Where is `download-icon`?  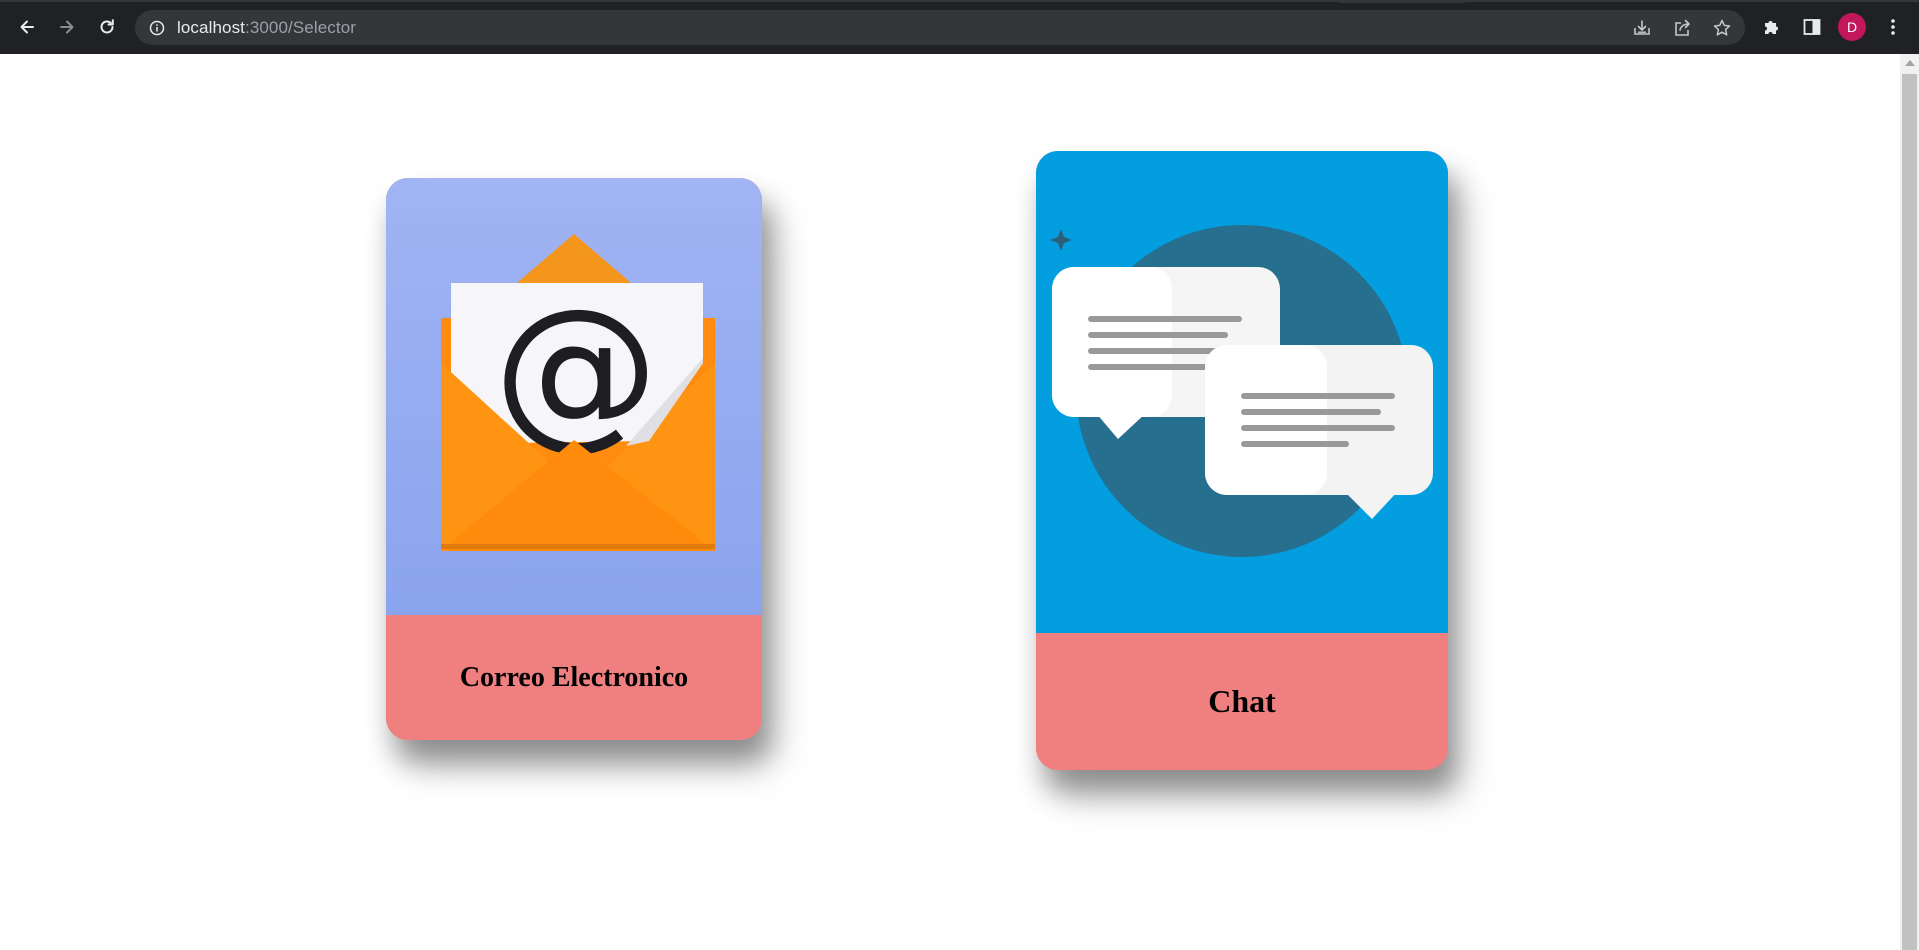 download-icon is located at coordinates (1642, 28).